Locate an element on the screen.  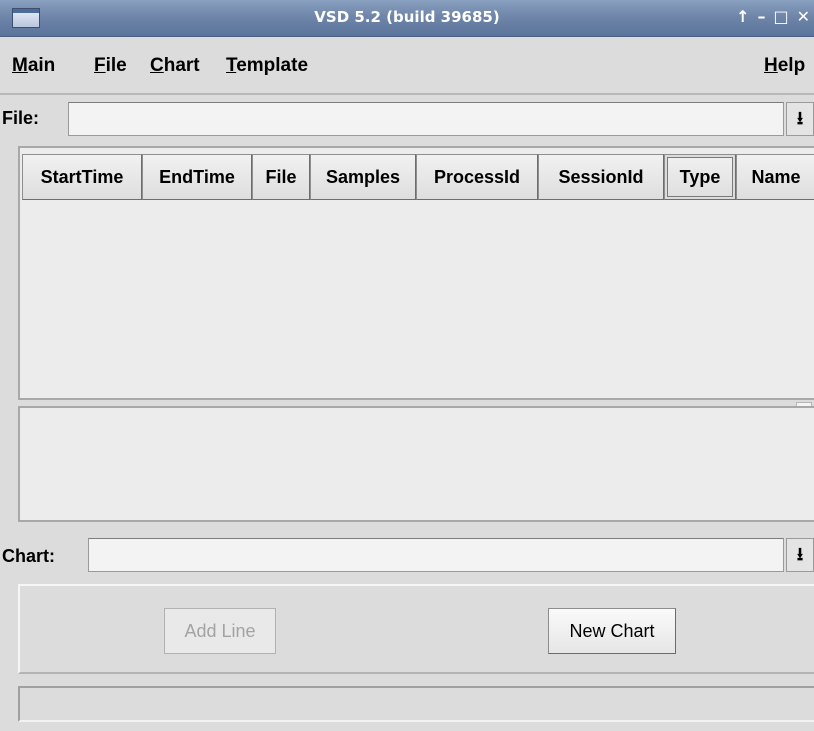
raise-window-icon: ↑ is located at coordinates (742, 17).